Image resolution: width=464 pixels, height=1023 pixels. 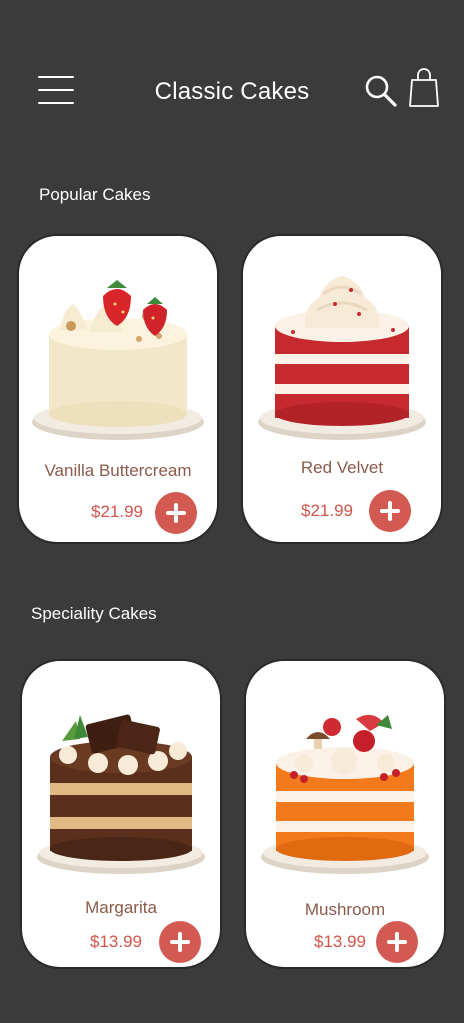 I want to click on product-card-vanilla-buttercream: Vanilla Buttercream $21.99, so click(x=118, y=389).